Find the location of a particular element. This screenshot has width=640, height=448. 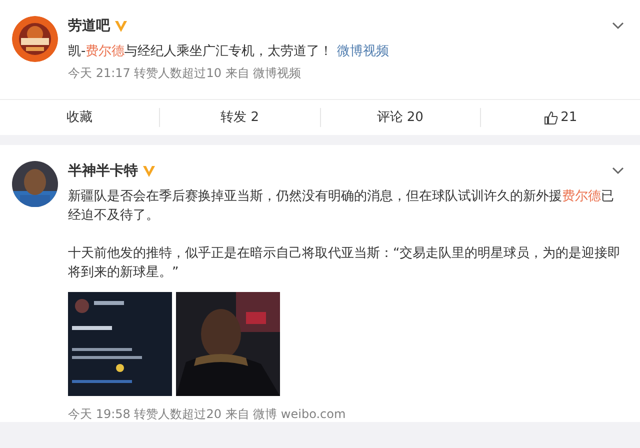

video-link: 微博视频 is located at coordinates (362, 51).